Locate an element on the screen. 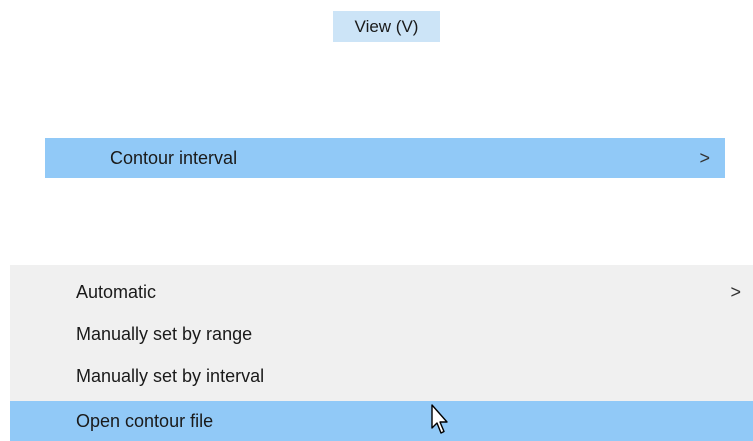 The height and width of the screenshot is (441, 753). menu-item-automatic: Automatic > is located at coordinates (381, 292).